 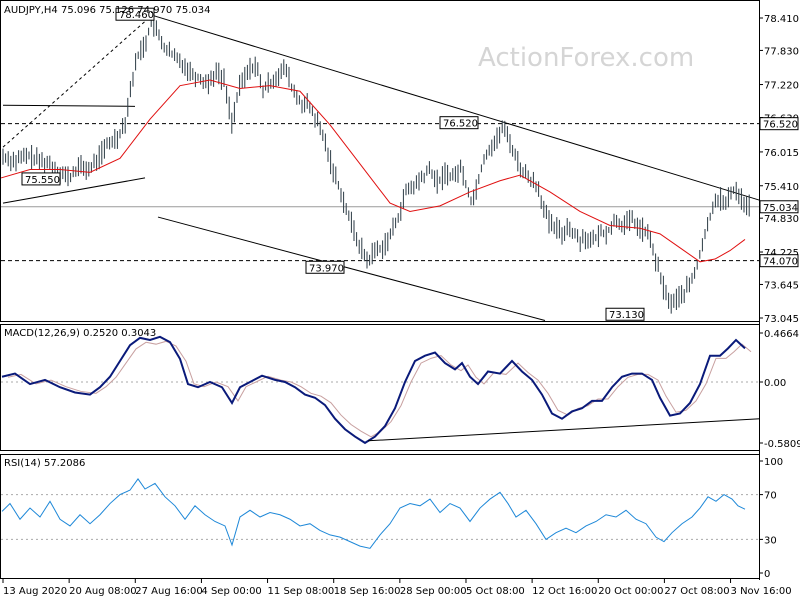 What do you see at coordinates (767, 574) in the screenshot?
I see `rsi-tick-label: 0` at bounding box center [767, 574].